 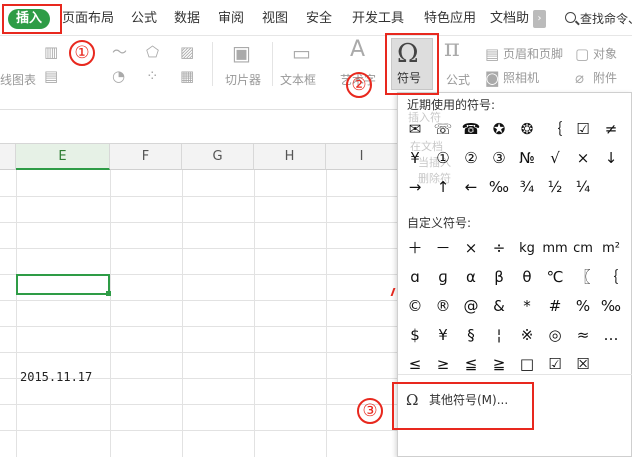 I want to click on symbol-cell: ¾, so click(x=527, y=187).